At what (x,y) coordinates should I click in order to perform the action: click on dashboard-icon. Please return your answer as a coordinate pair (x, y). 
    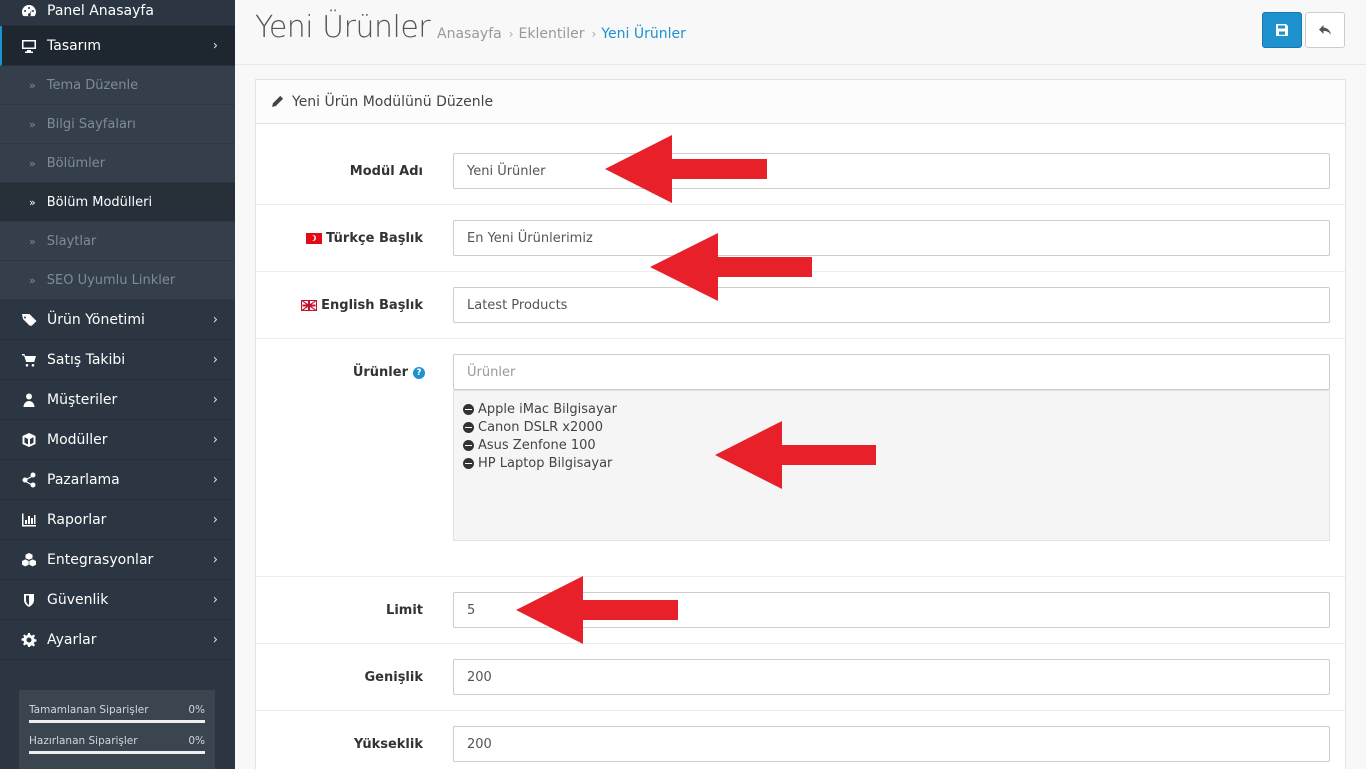
    Looking at the image, I should click on (29, 11).